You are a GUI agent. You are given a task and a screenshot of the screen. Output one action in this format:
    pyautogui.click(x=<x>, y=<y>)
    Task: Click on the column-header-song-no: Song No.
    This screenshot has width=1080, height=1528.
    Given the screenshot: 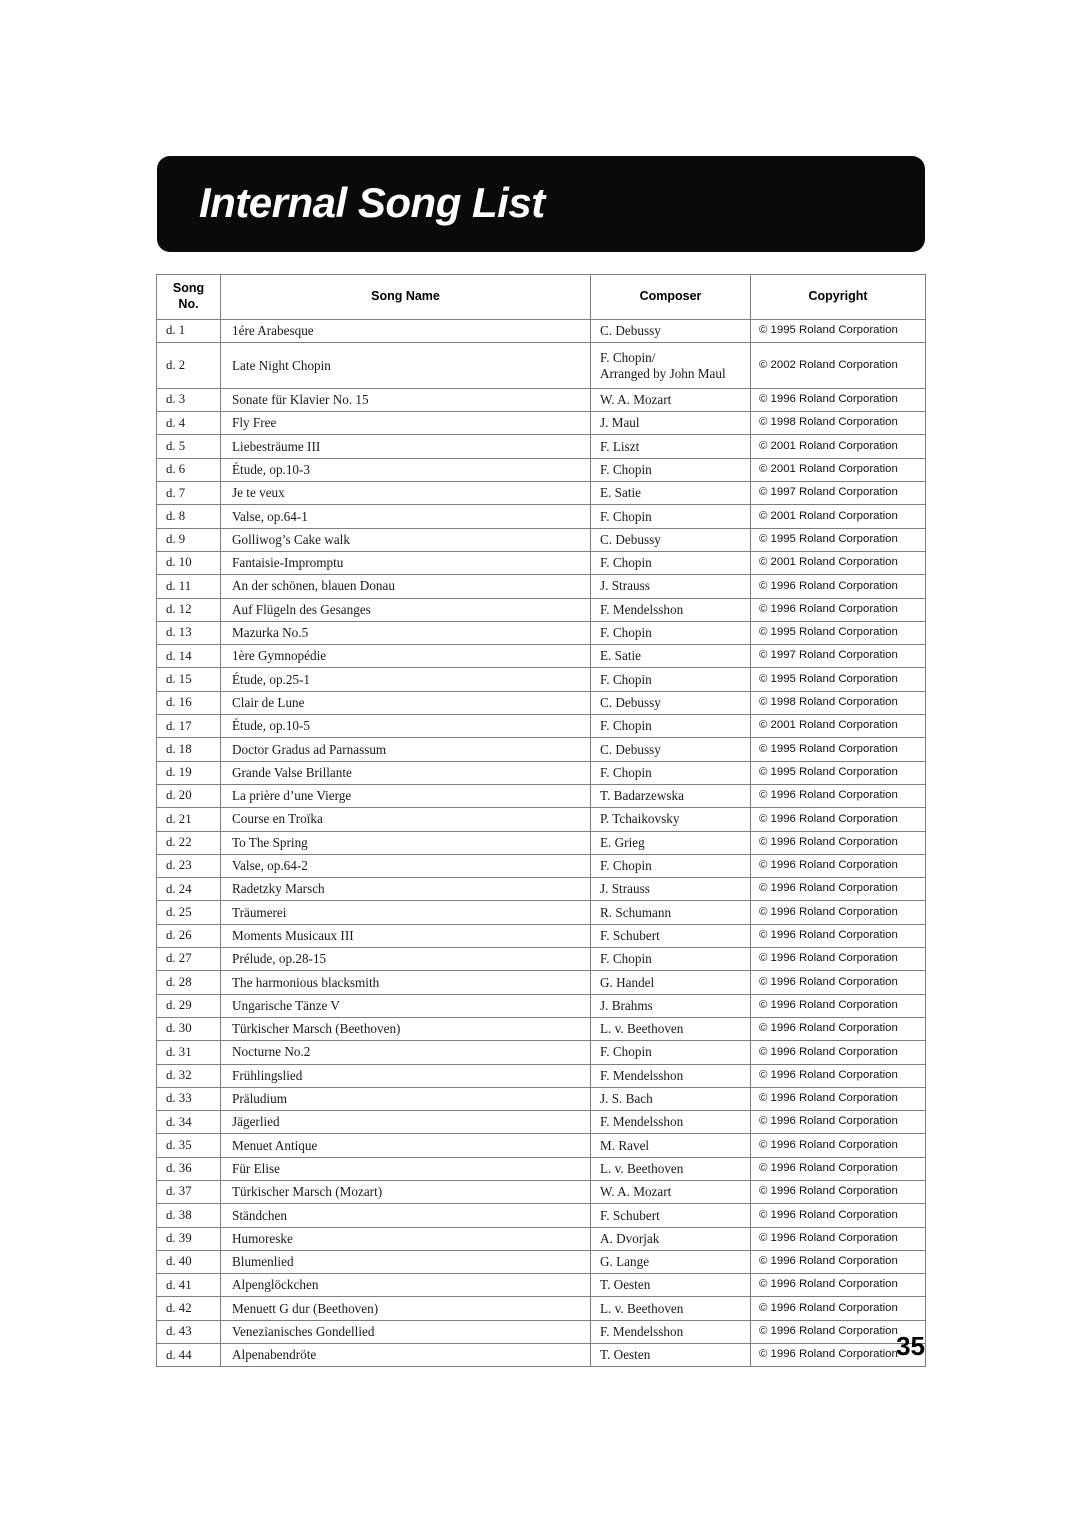 What is the action you would take?
    pyautogui.click(x=188, y=297)
    